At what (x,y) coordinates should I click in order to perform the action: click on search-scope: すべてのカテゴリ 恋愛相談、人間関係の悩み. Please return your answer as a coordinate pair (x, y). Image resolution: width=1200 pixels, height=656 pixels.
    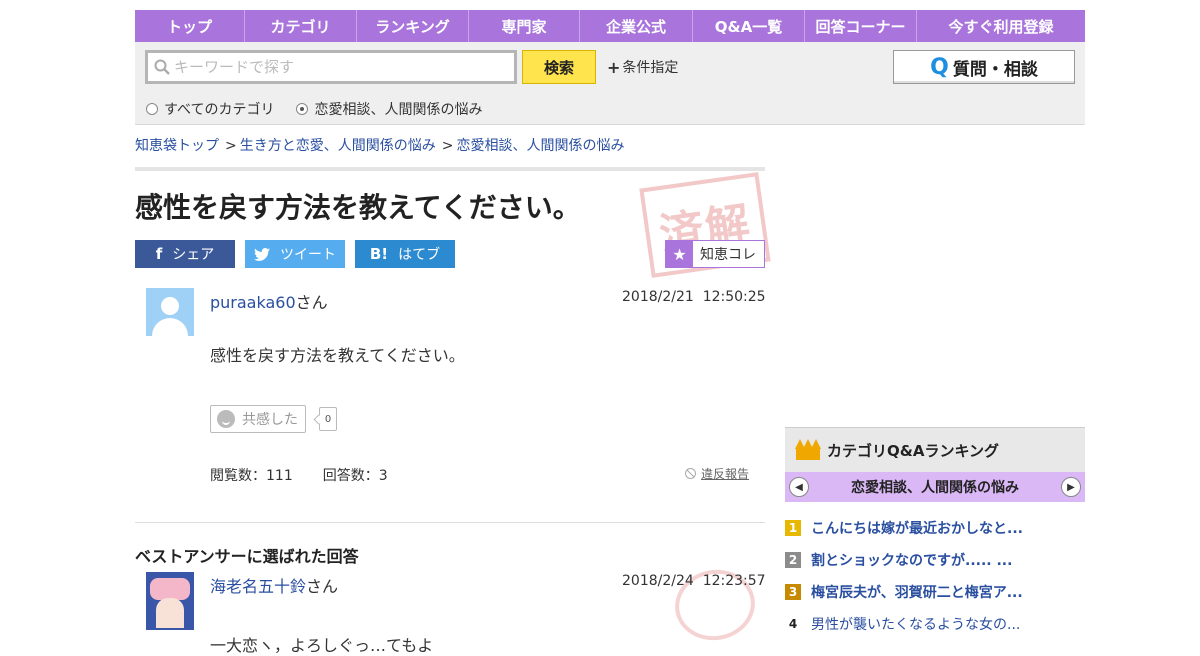
    Looking at the image, I should click on (325, 109).